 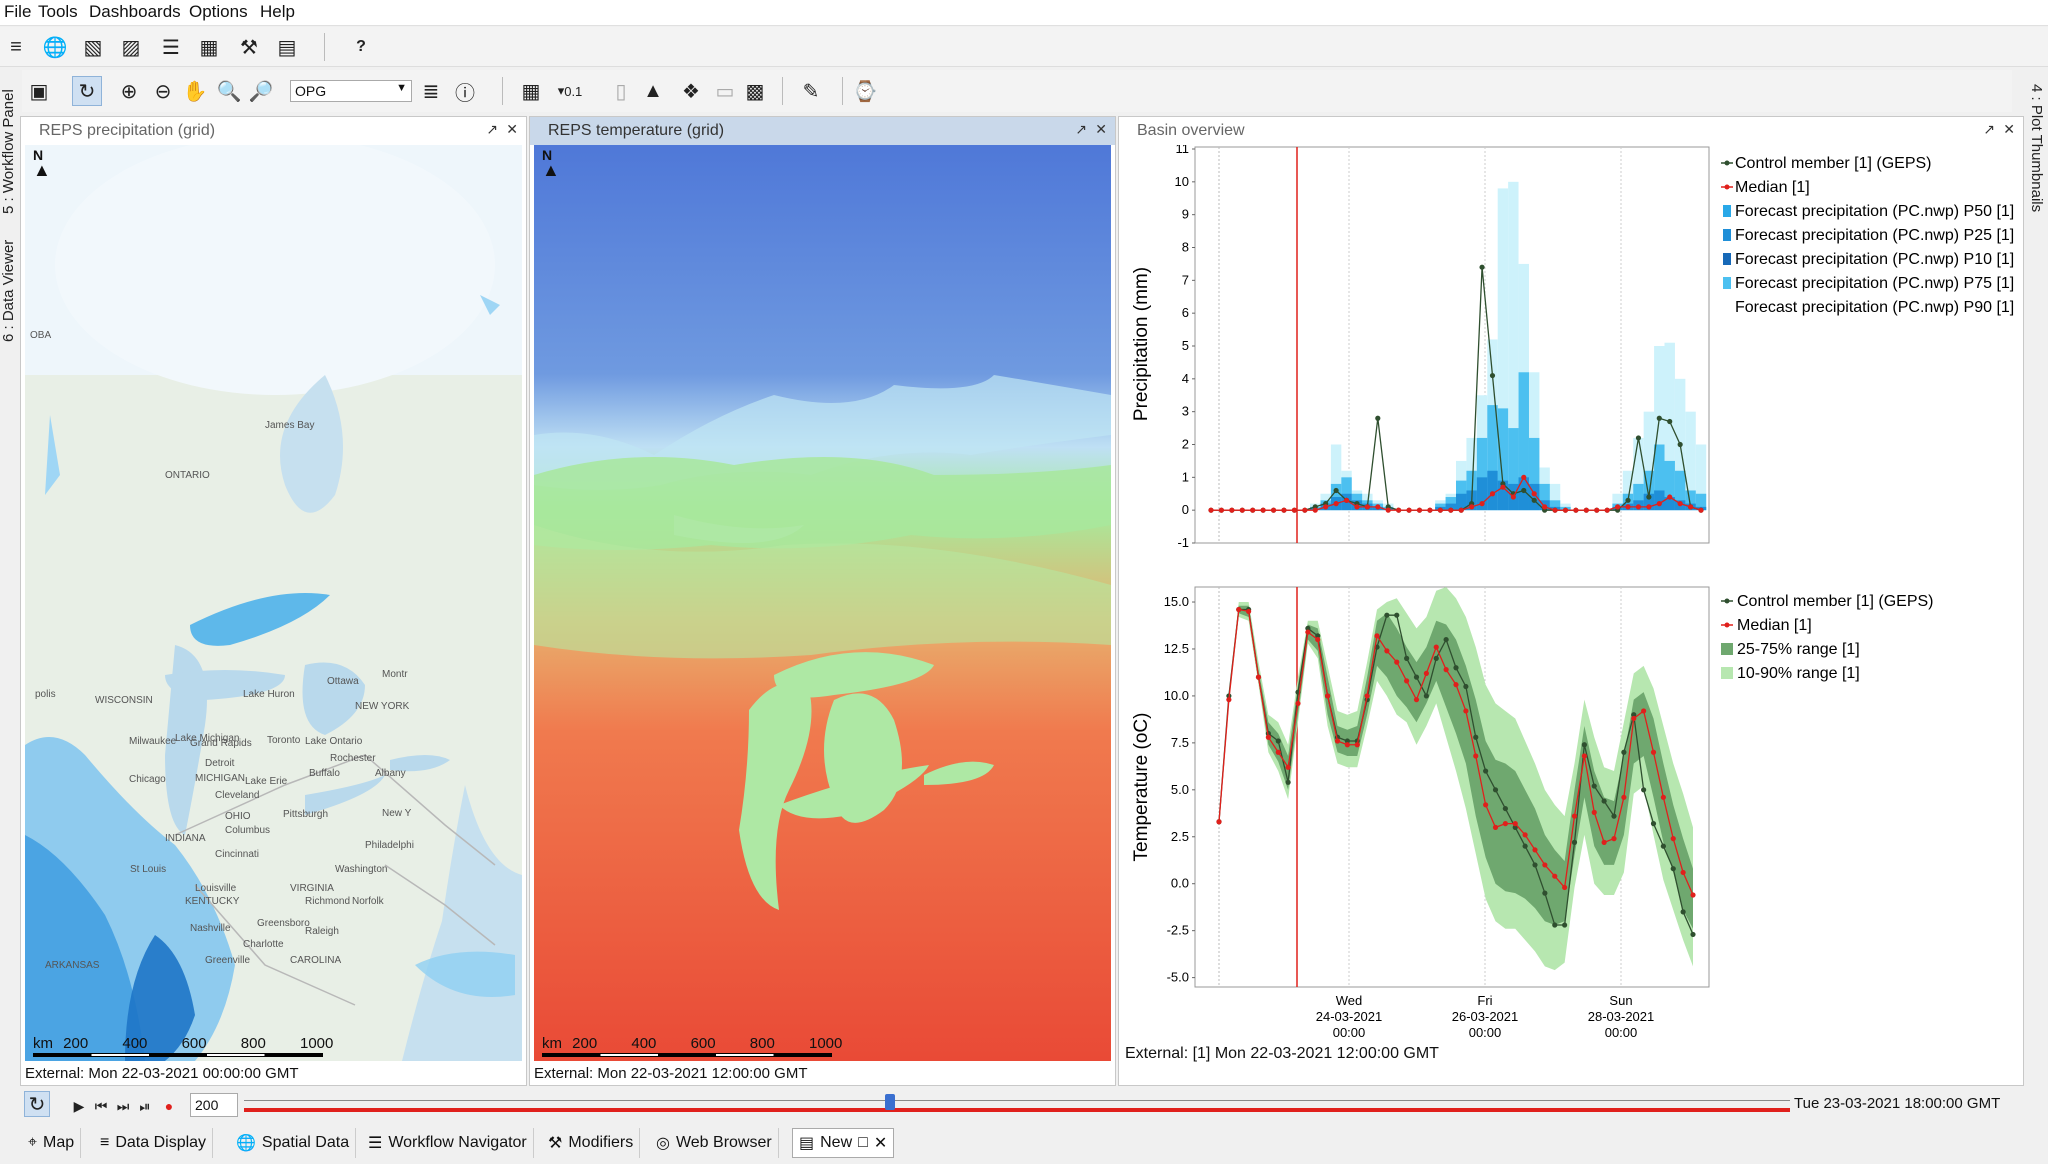 What do you see at coordinates (1727, 259) in the screenshot?
I see `legend-marker` at bounding box center [1727, 259].